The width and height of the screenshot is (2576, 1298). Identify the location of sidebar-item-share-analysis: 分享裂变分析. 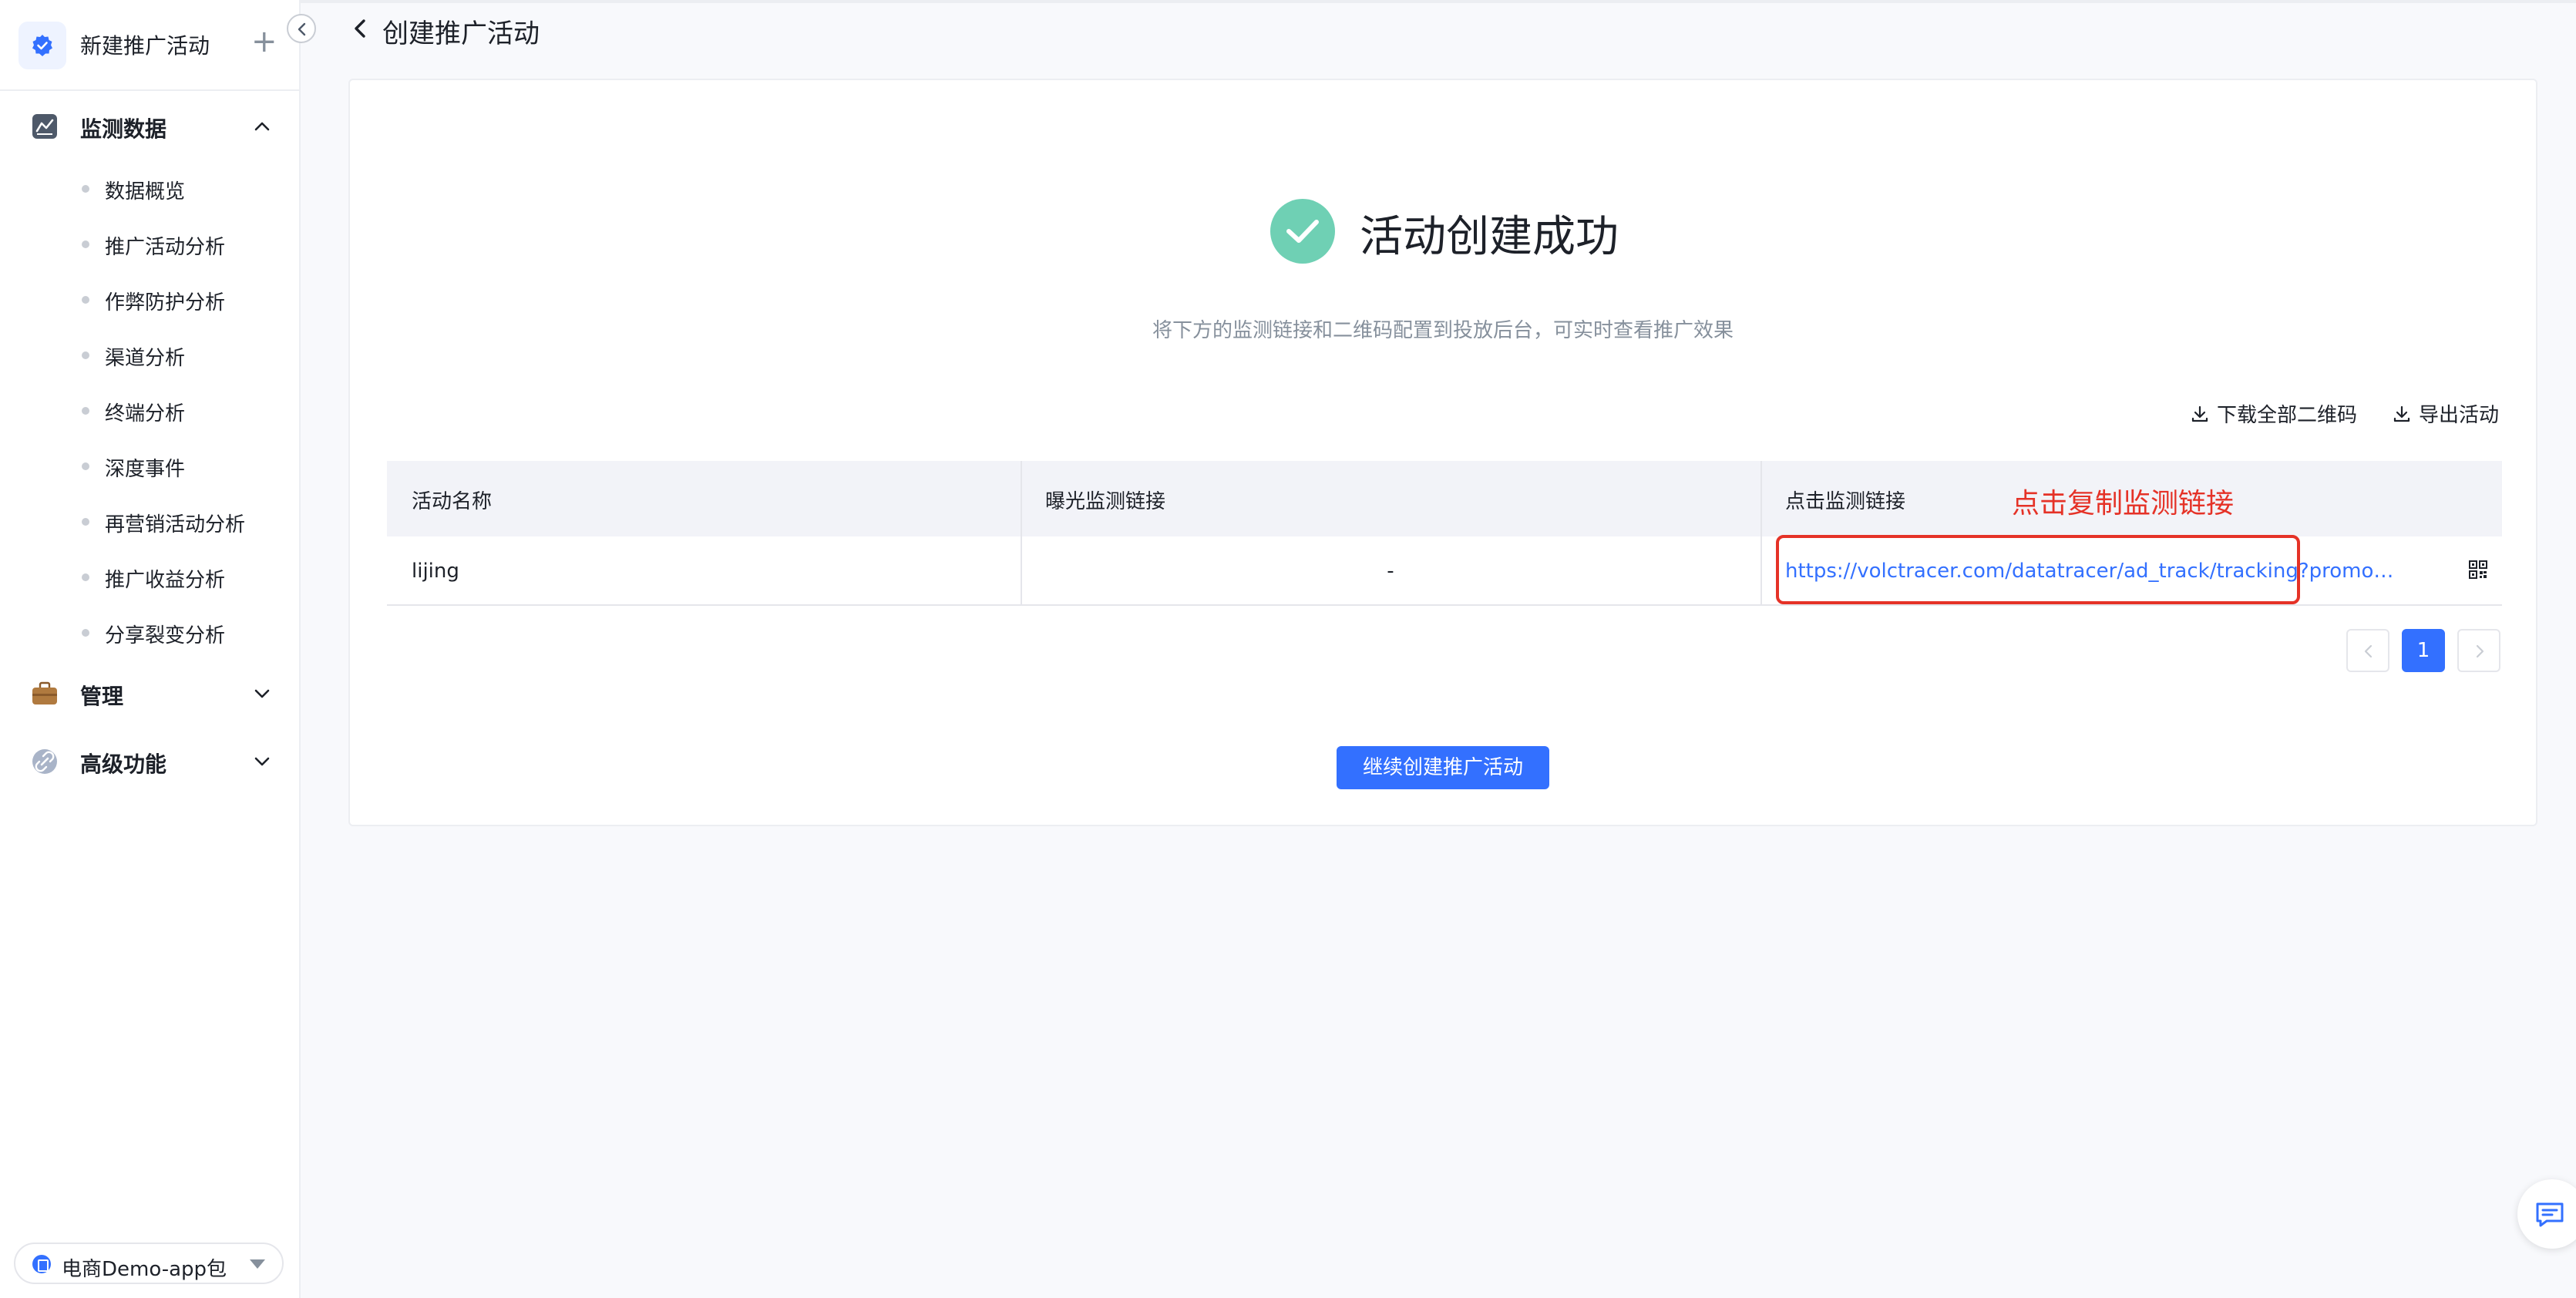
(149, 631).